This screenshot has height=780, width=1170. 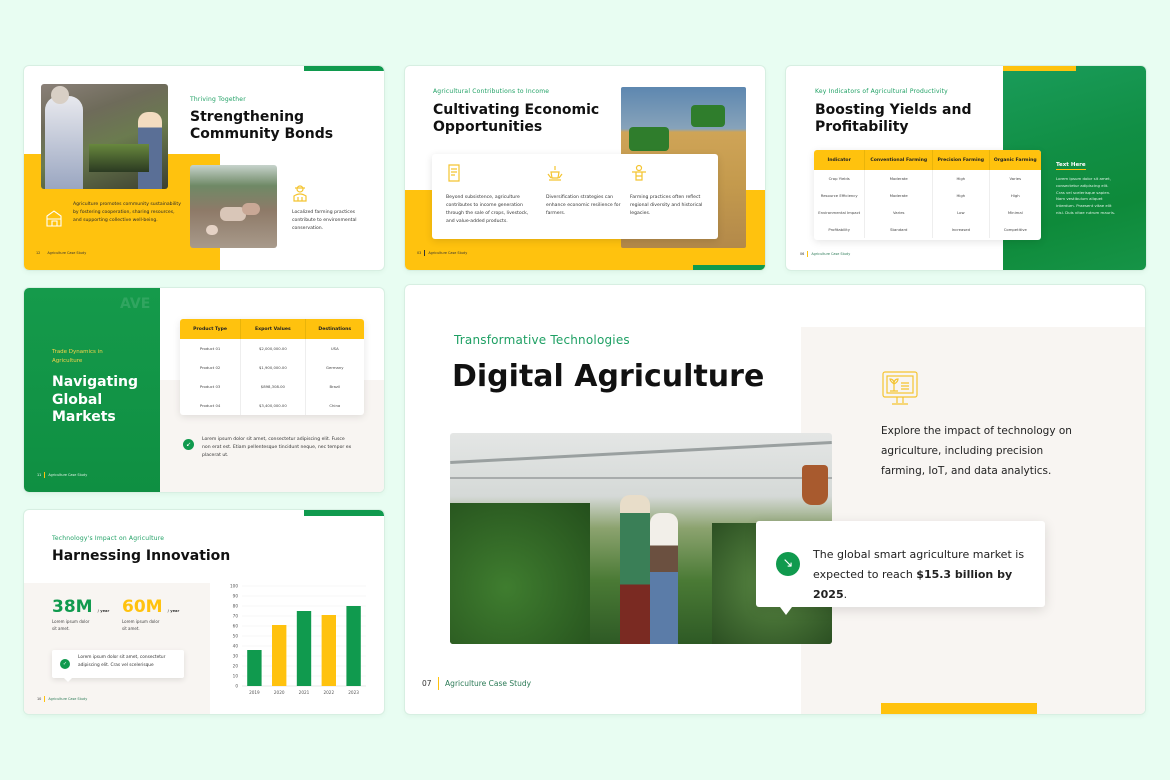 What do you see at coordinates (218, 99) in the screenshot?
I see `slide-eyebrow: Thriving Together` at bounding box center [218, 99].